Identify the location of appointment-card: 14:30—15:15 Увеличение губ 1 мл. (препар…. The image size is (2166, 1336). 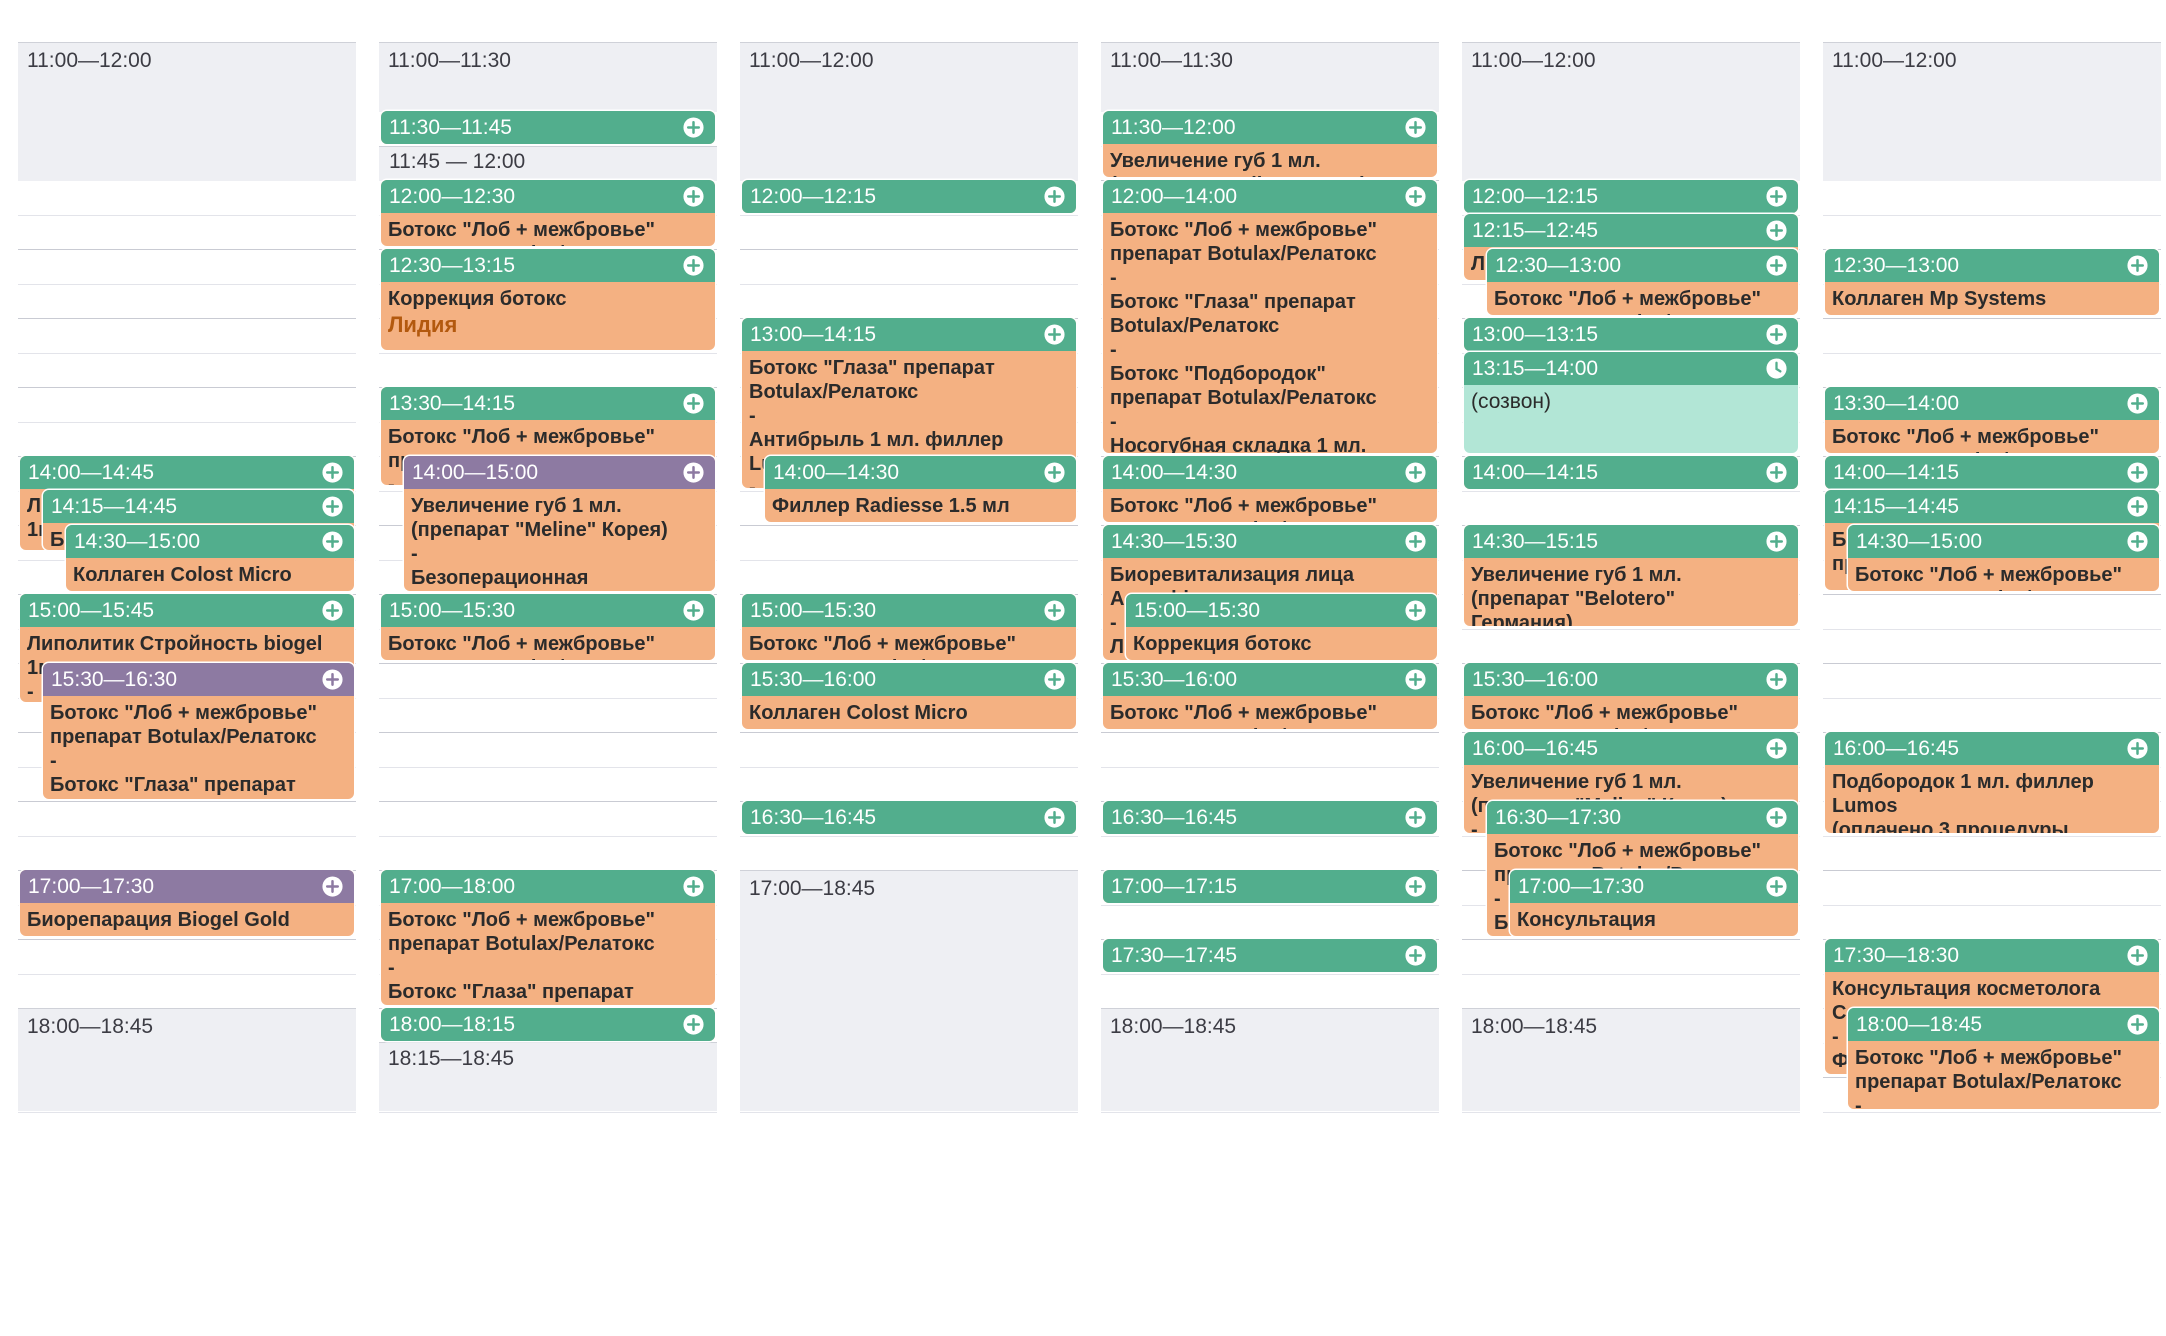
(1631, 575).